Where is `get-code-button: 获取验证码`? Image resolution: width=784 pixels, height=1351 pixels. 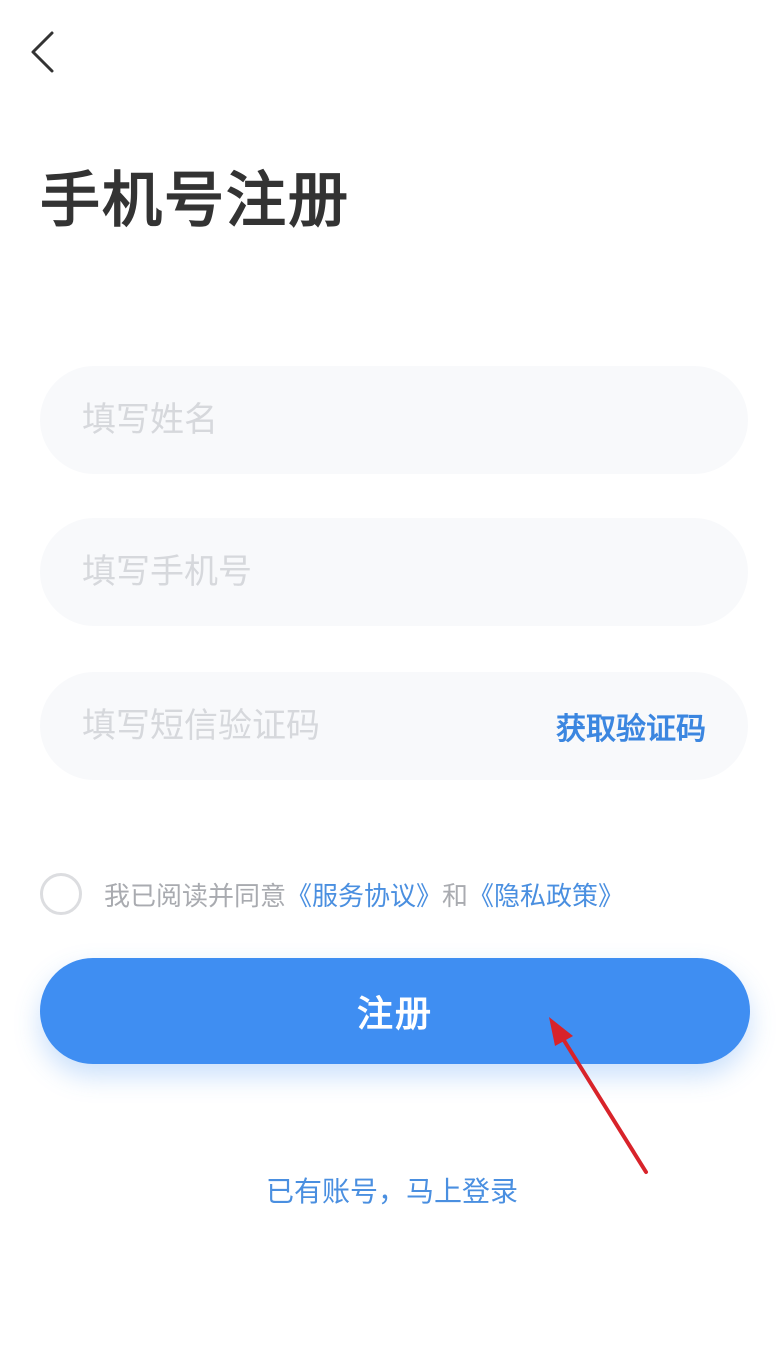 get-code-button: 获取验证码 is located at coordinates (631, 726).